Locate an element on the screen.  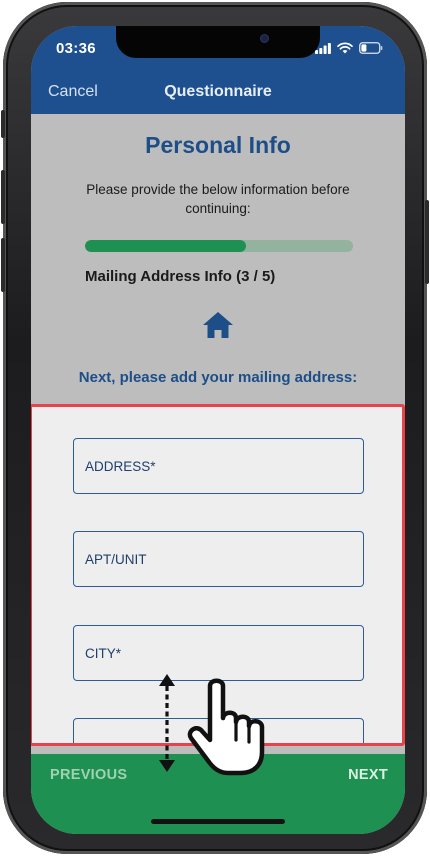
city-input is located at coordinates (215, 653).